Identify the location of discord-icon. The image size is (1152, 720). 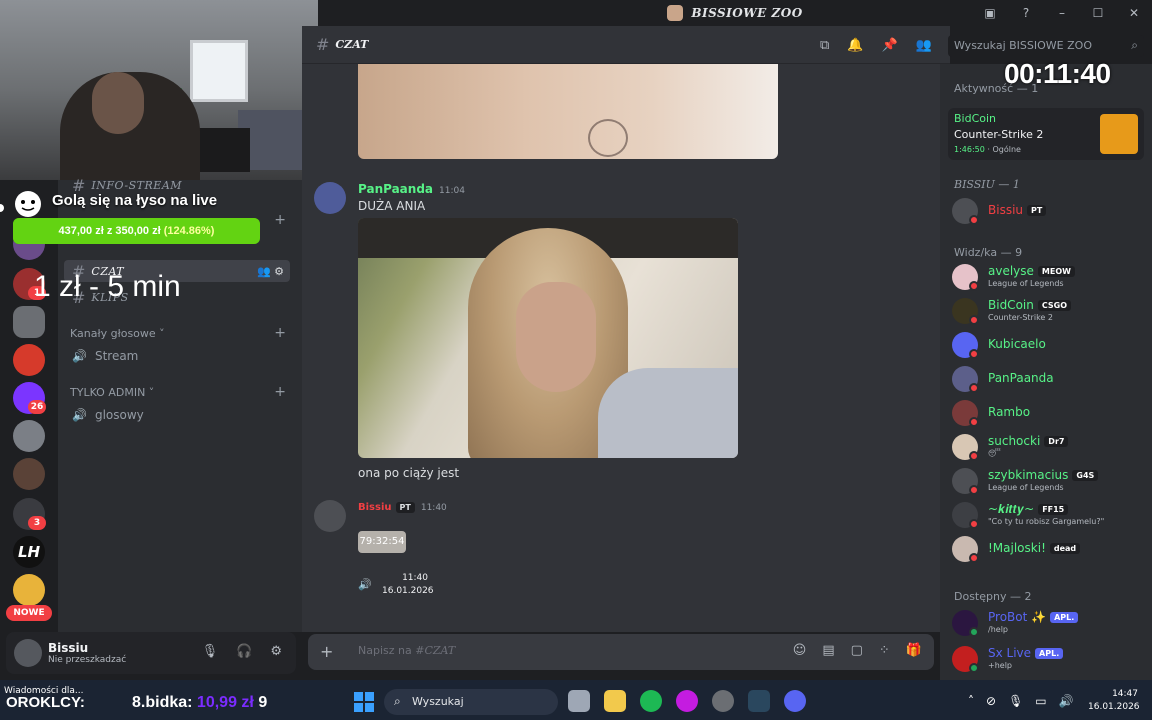
(795, 701).